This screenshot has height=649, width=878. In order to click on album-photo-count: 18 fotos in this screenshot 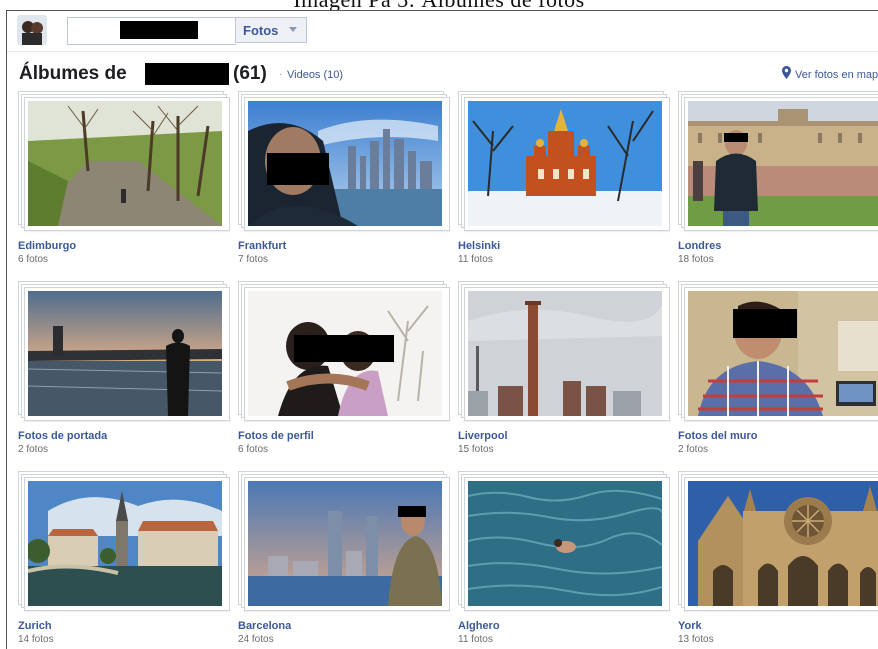, I will do `click(696, 259)`.